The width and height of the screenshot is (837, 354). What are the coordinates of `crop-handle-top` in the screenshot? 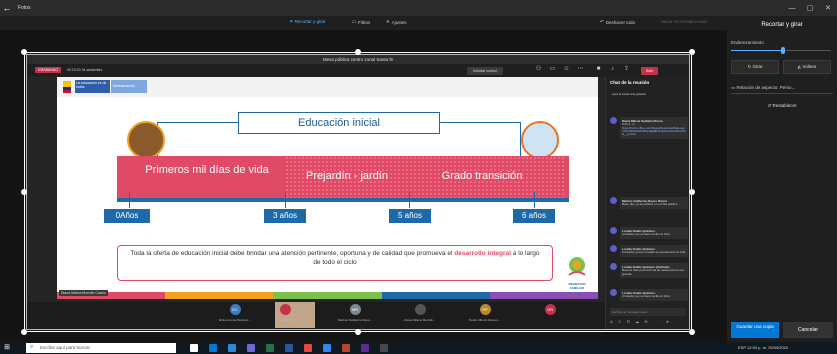 It's located at (358, 52).